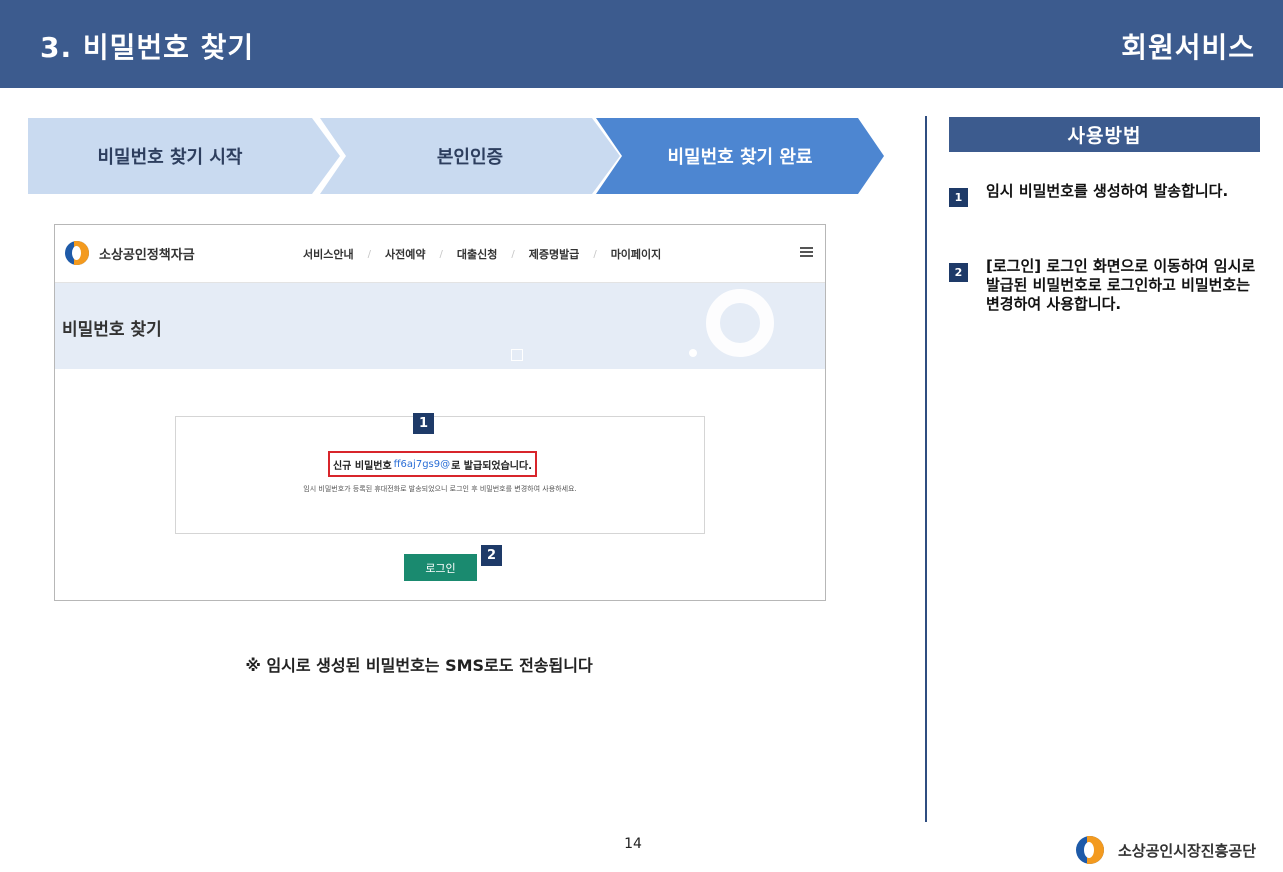 Image resolution: width=1283 pixels, height=872 pixels. I want to click on nav-item-service-info: 서비스안내, so click(328, 254).